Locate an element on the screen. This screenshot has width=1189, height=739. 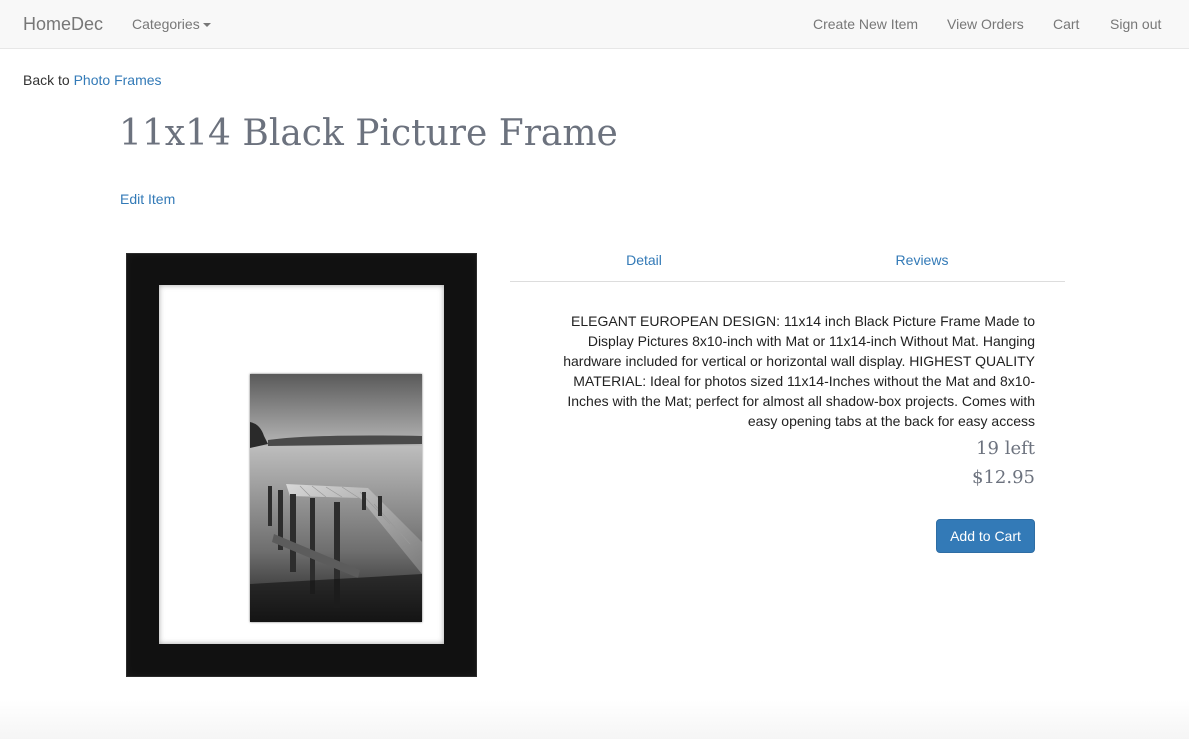
dock-photo-image is located at coordinates (336, 498).